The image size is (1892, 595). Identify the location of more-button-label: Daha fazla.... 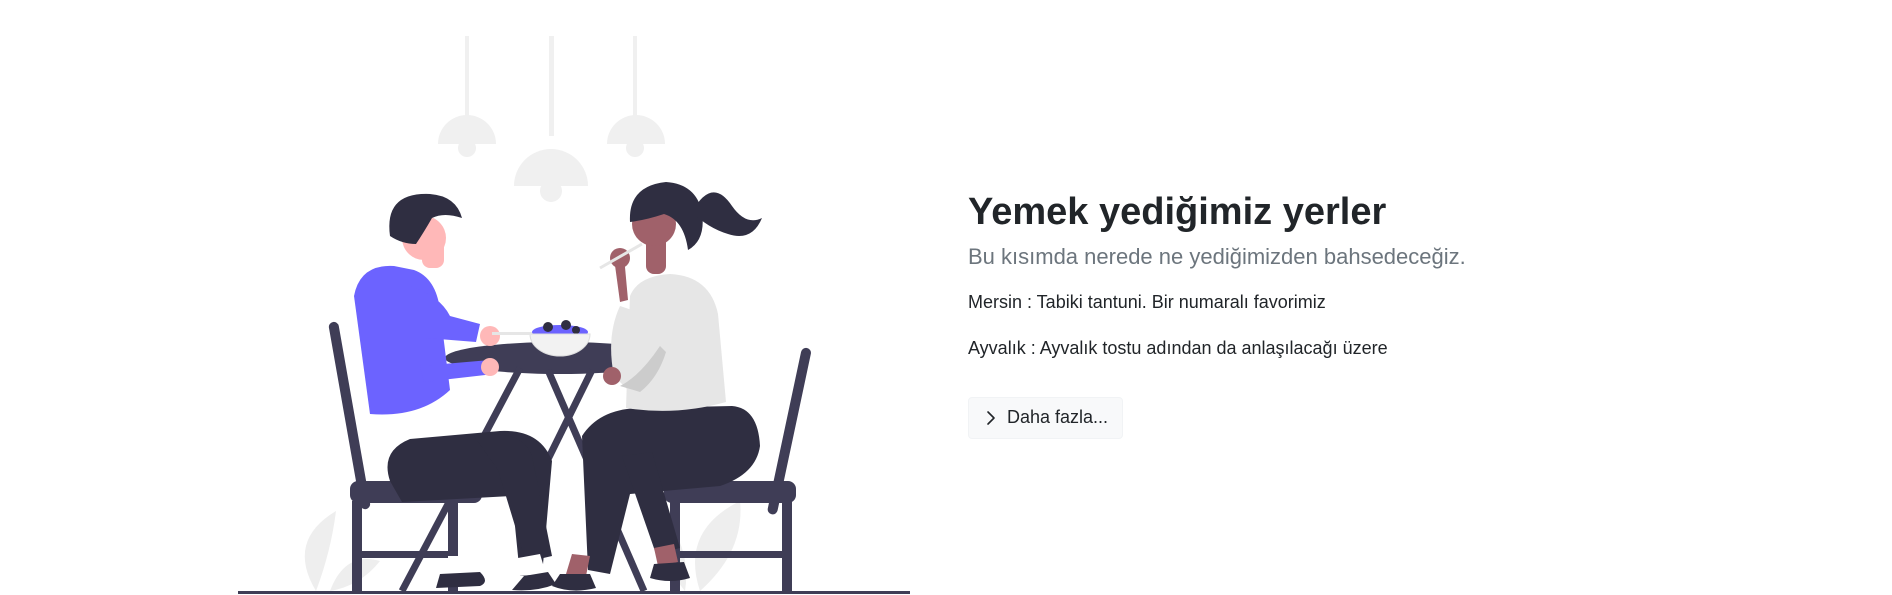
(1058, 417).